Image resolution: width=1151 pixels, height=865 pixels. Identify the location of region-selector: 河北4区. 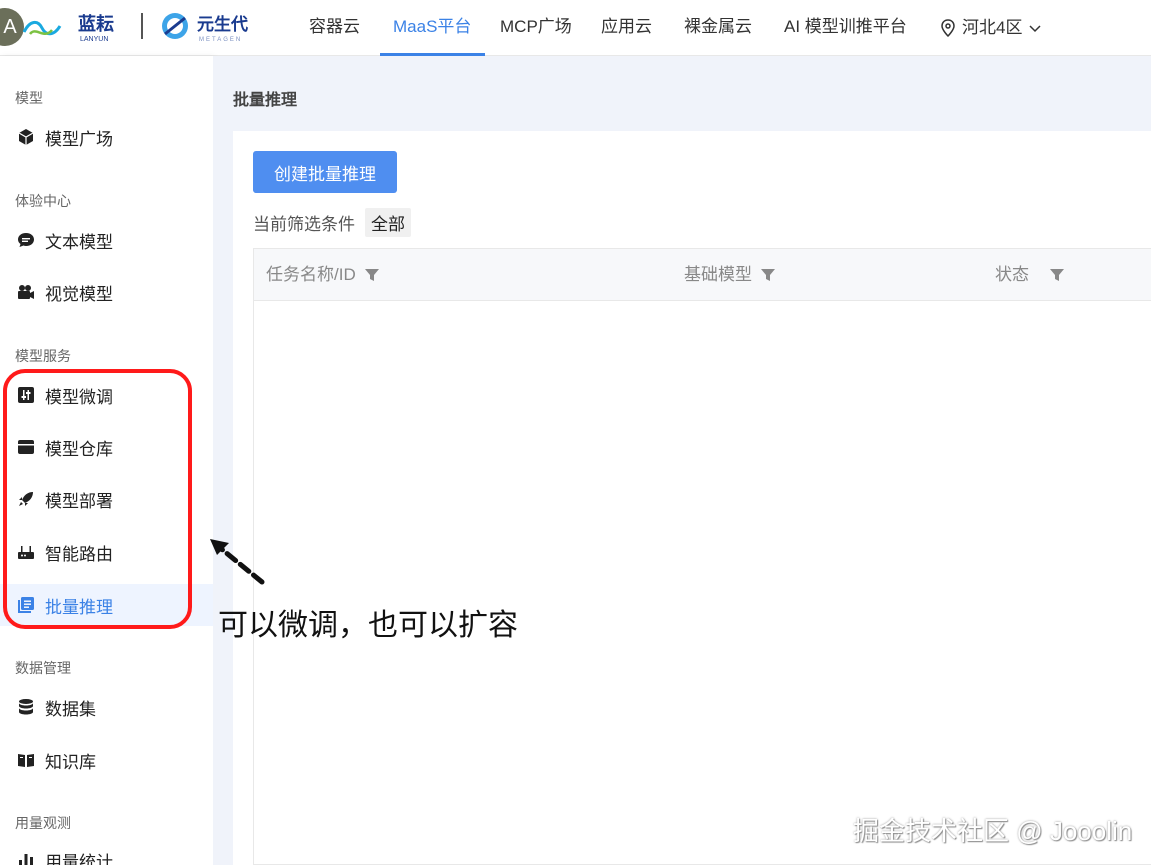
(991, 28).